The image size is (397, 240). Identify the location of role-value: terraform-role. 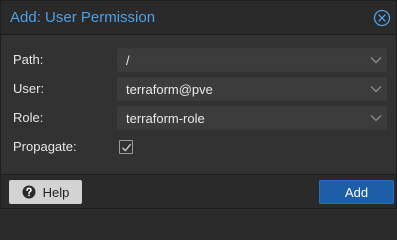
(165, 118).